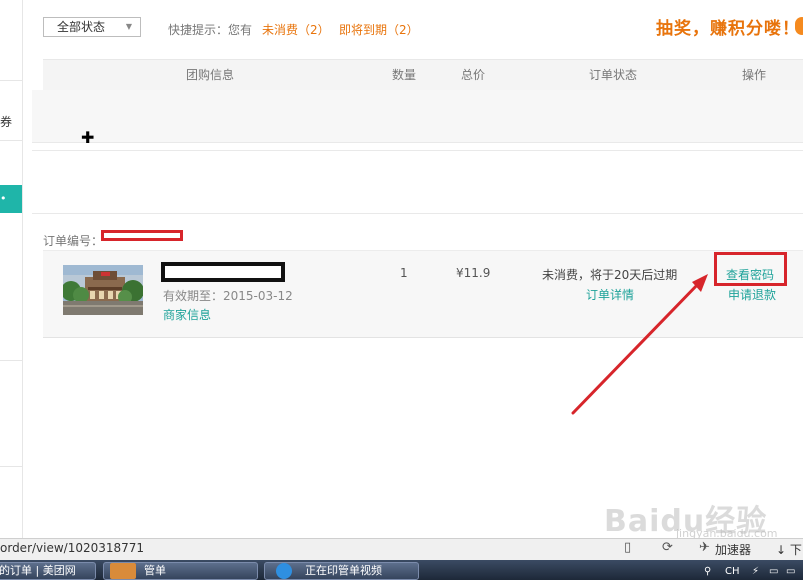  I want to click on valid-until-date: 有效期至：2015-03-12, so click(228, 296).